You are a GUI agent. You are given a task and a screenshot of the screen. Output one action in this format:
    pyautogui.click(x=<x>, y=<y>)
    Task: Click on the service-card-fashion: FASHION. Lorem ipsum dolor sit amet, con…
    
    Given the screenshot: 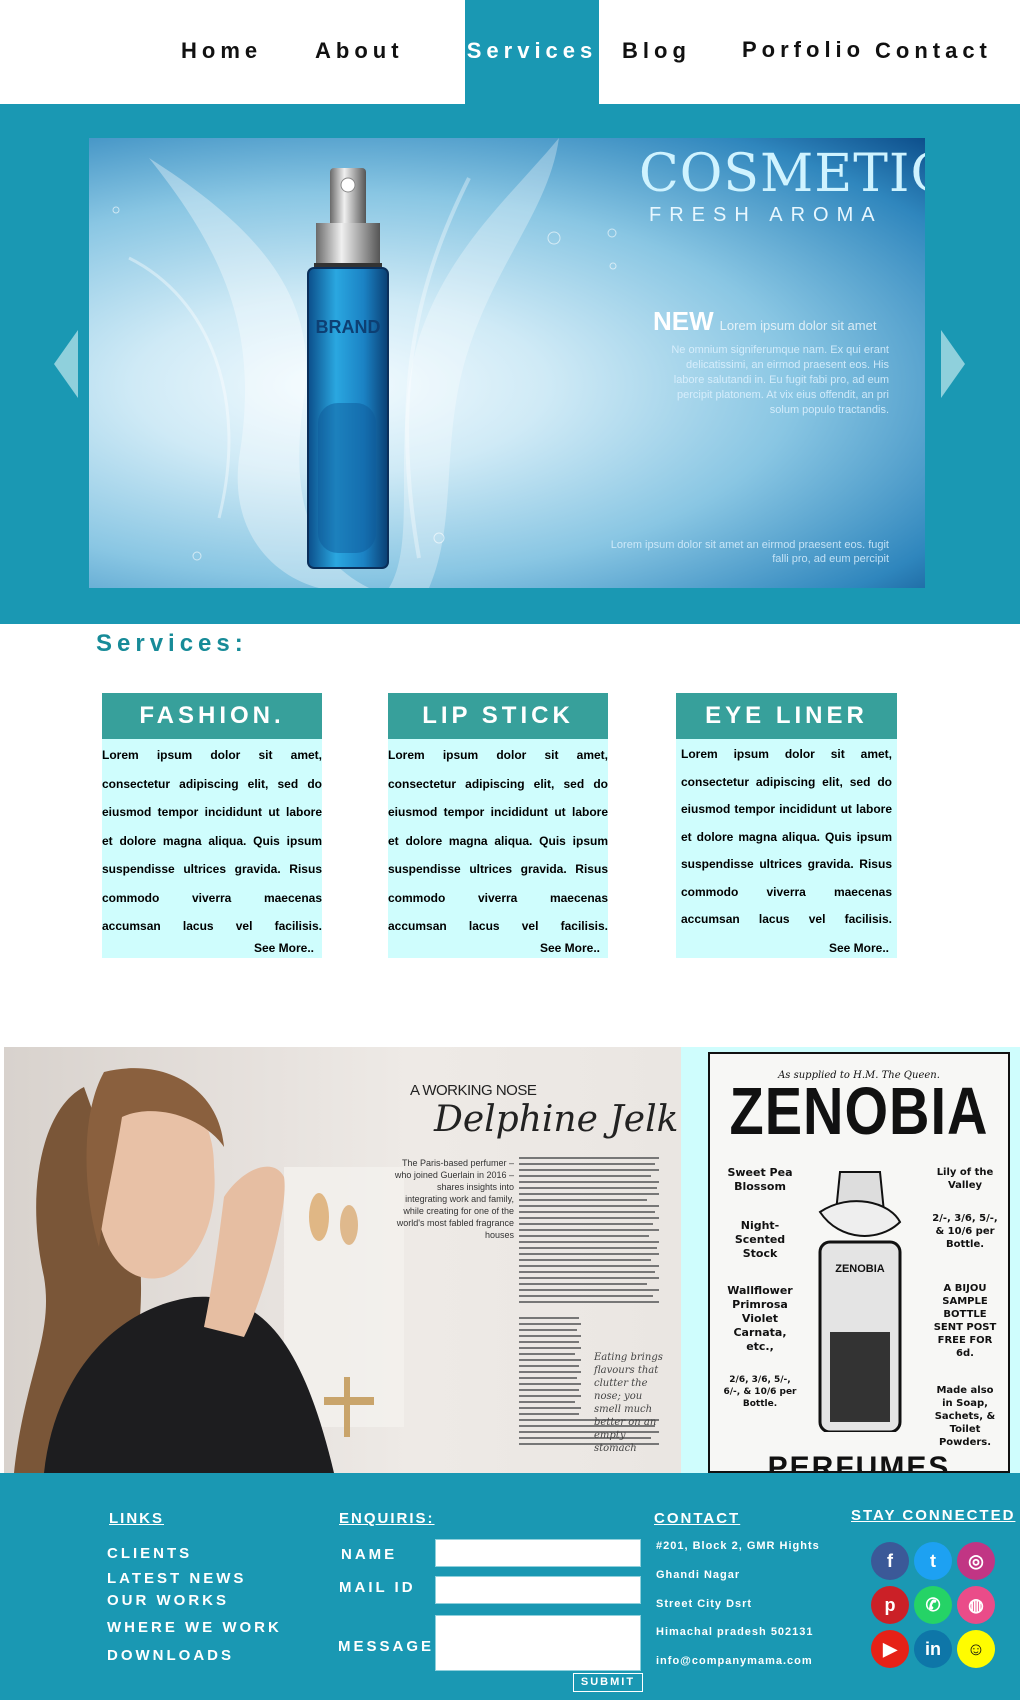 What is the action you would take?
    pyautogui.click(x=212, y=825)
    